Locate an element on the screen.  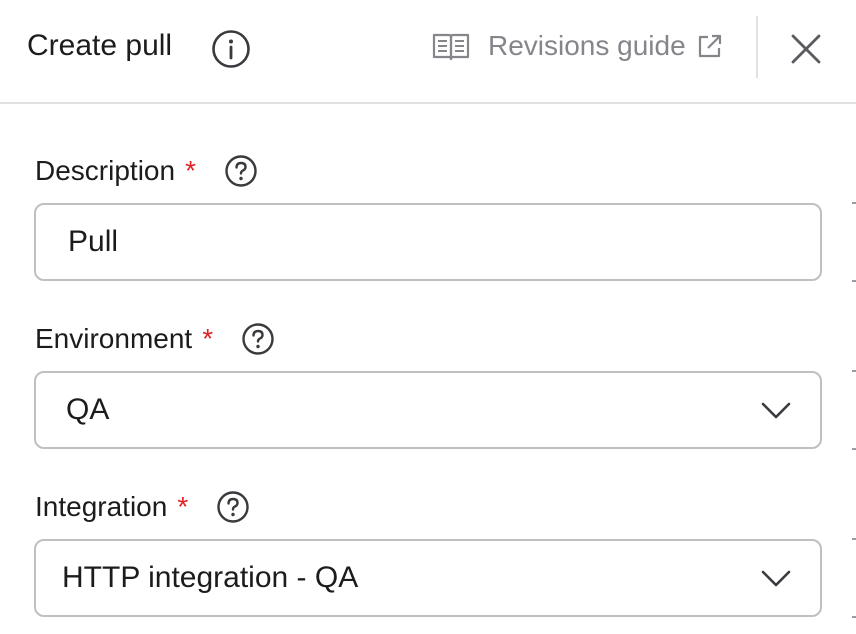
revisions-guide-link: Revisions guide is located at coordinates (578, 46).